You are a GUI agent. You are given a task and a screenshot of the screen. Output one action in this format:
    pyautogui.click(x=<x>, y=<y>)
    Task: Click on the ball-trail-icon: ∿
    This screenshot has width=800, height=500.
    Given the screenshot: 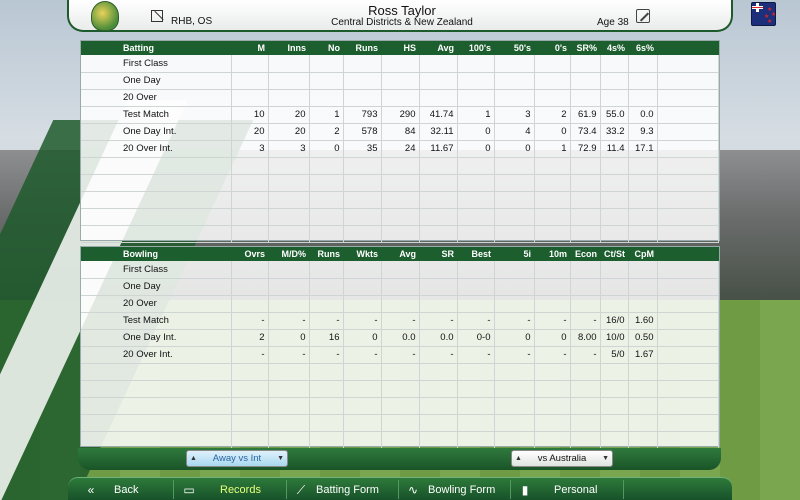 What is the action you would take?
    pyautogui.click(x=413, y=489)
    